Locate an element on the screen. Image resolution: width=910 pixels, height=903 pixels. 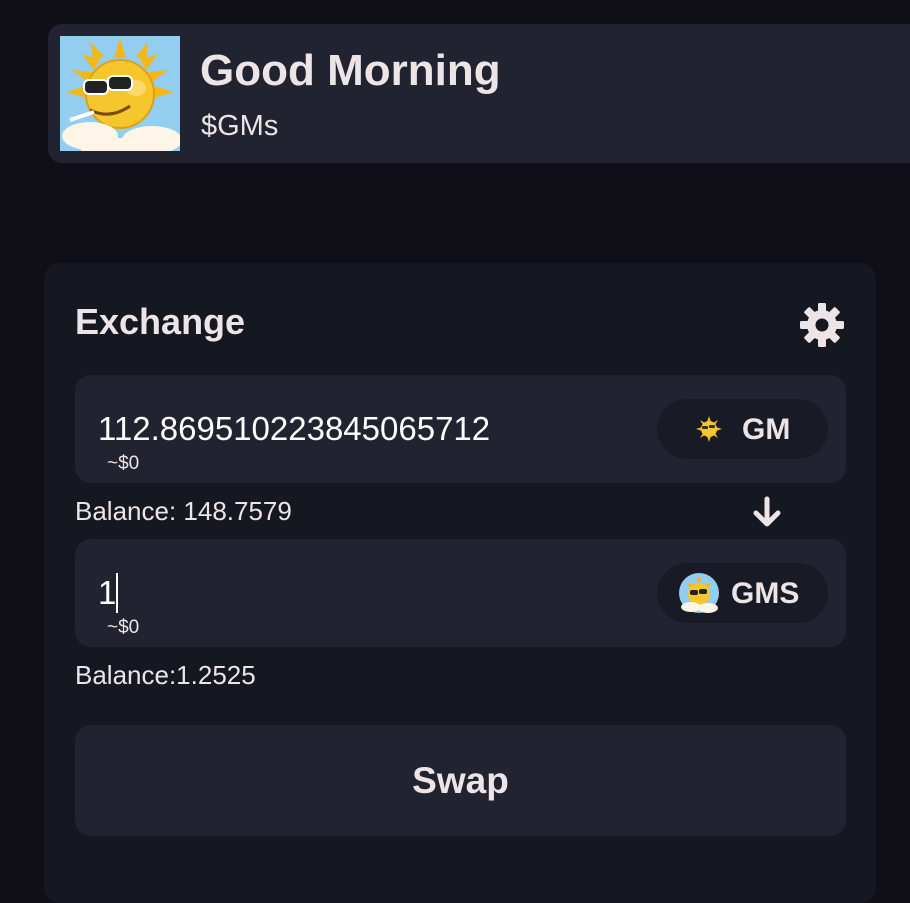
sun-token-icon is located at coordinates (709, 429).